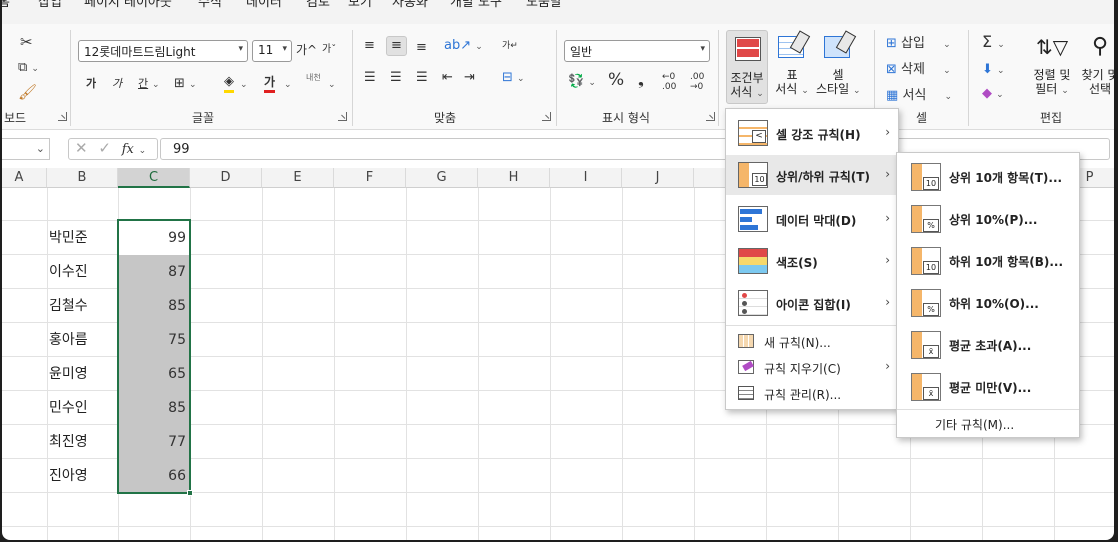  I want to click on orientation-icon: ab↗ ⌄, so click(463, 46).